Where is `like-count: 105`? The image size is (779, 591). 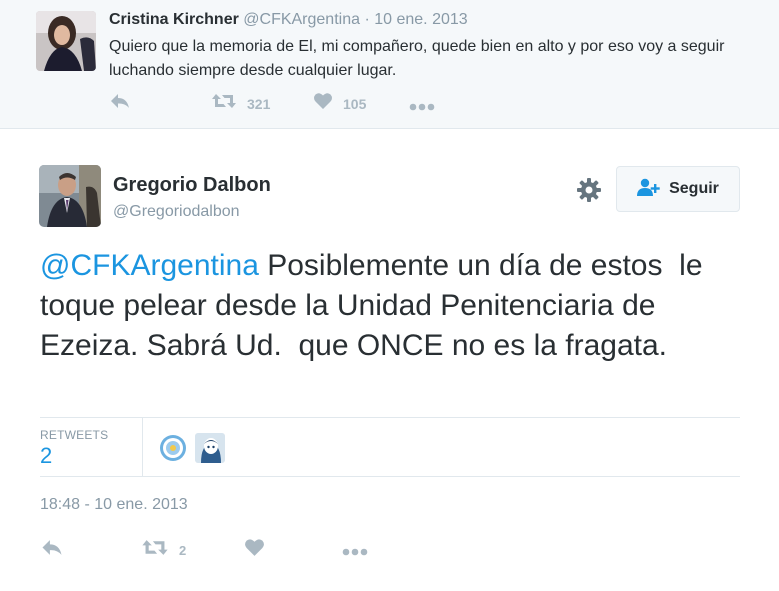 like-count: 105 is located at coordinates (355, 103).